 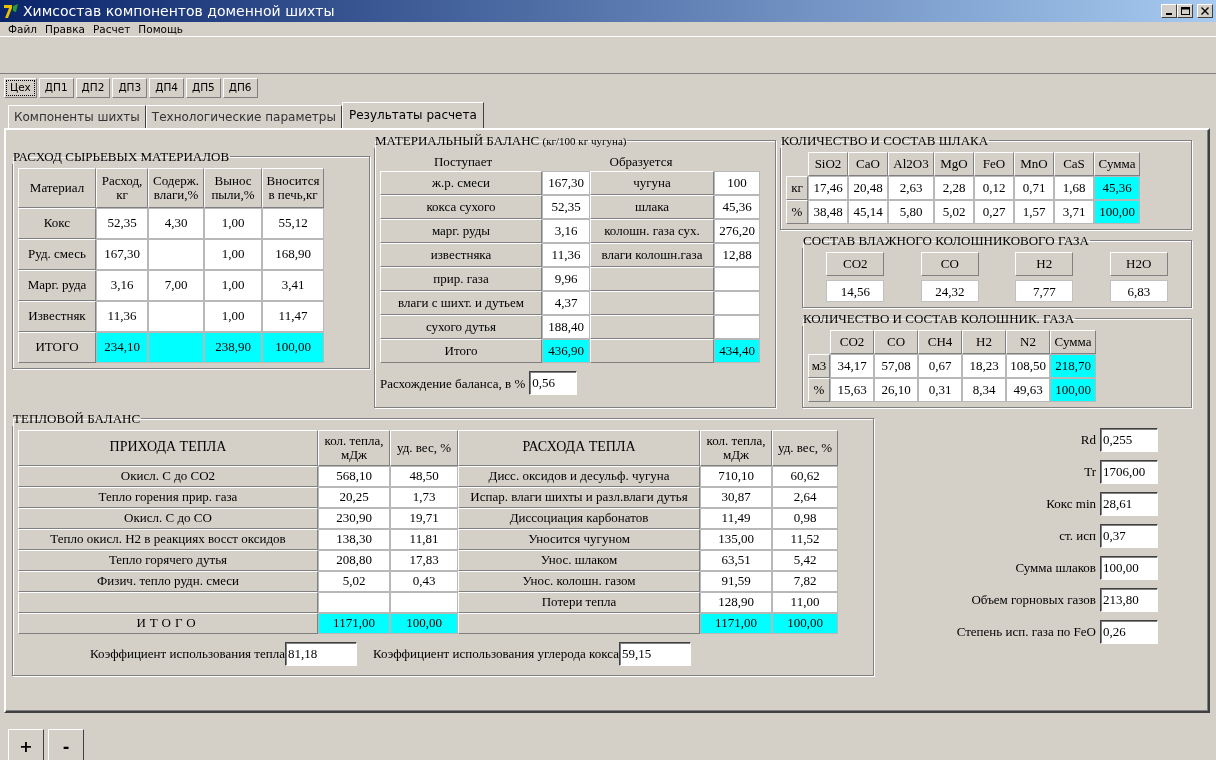 I want to click on column-header: уд. вес, %, so click(x=424, y=447).